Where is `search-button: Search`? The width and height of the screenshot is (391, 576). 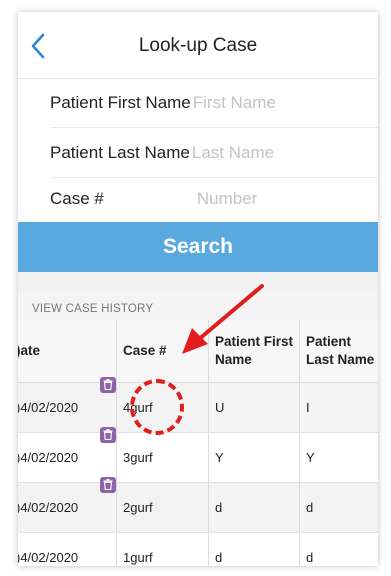
search-button: Search is located at coordinates (198, 247).